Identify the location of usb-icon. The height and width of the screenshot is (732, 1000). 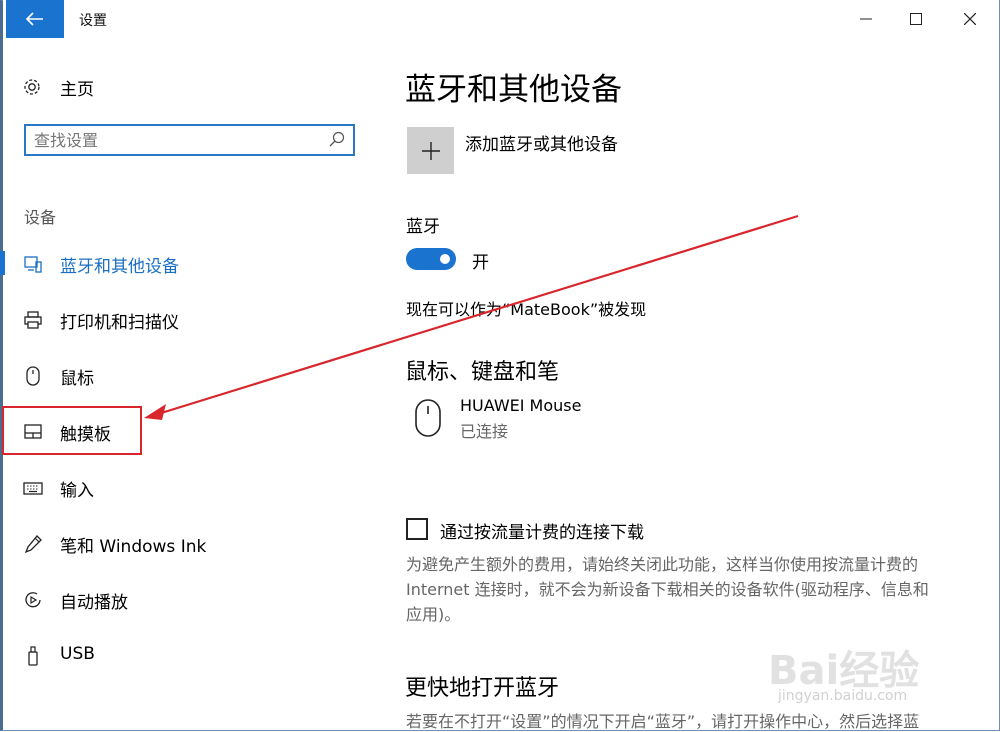
(33, 656).